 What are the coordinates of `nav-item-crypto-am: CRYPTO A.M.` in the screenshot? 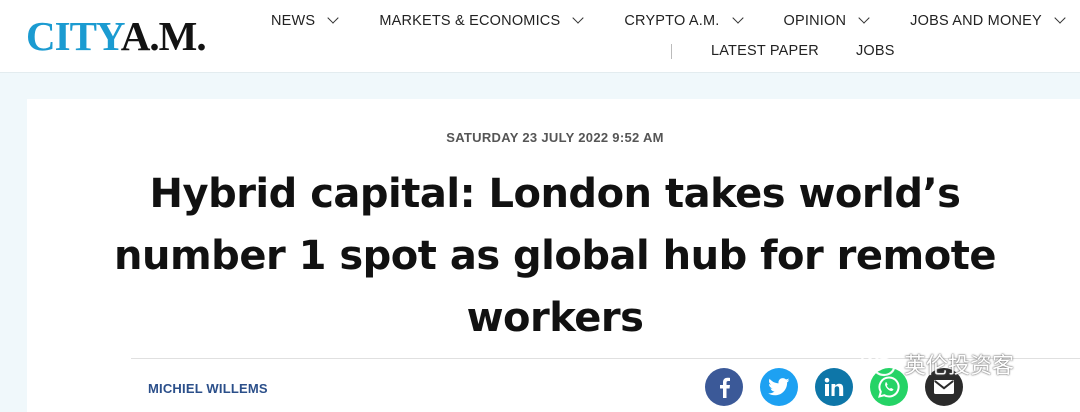 It's located at (684, 20).